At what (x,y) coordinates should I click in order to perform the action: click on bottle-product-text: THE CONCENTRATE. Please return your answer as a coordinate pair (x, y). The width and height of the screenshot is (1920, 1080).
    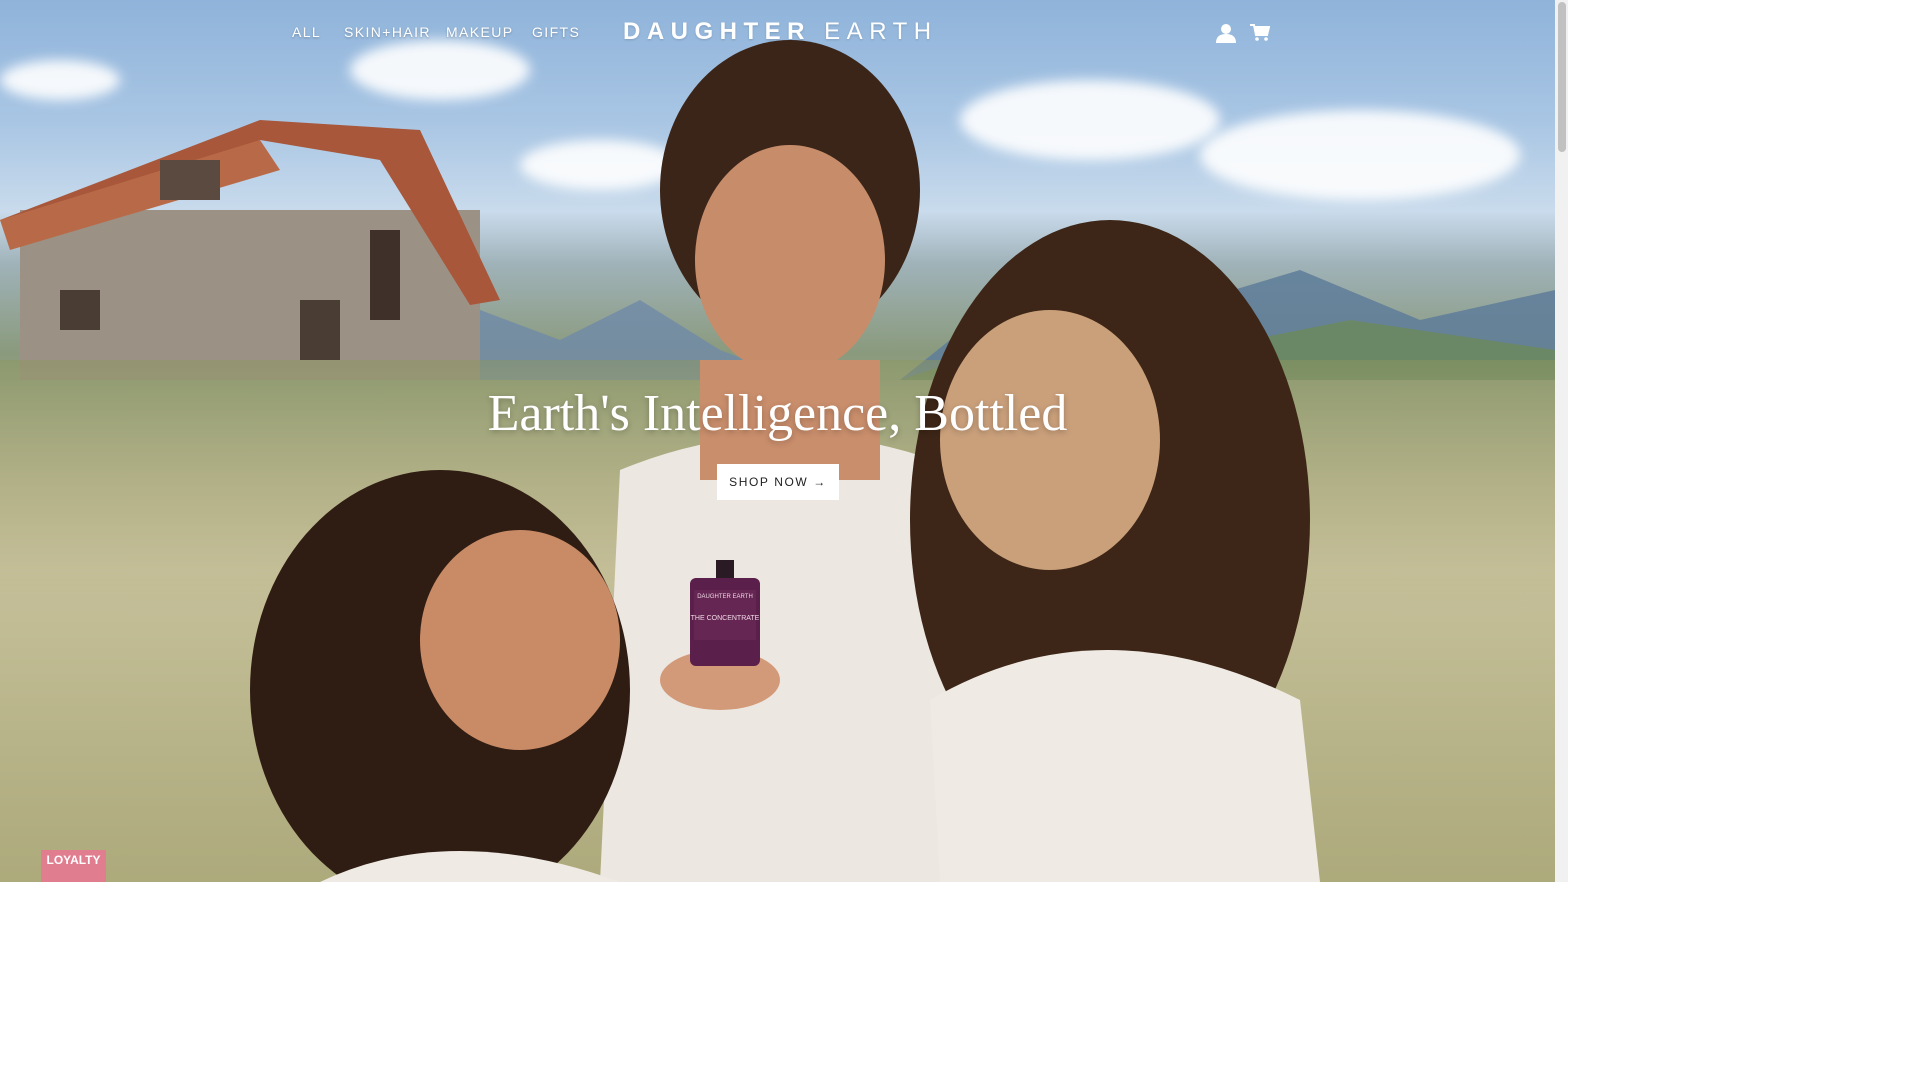
    Looking at the image, I should click on (725, 618).